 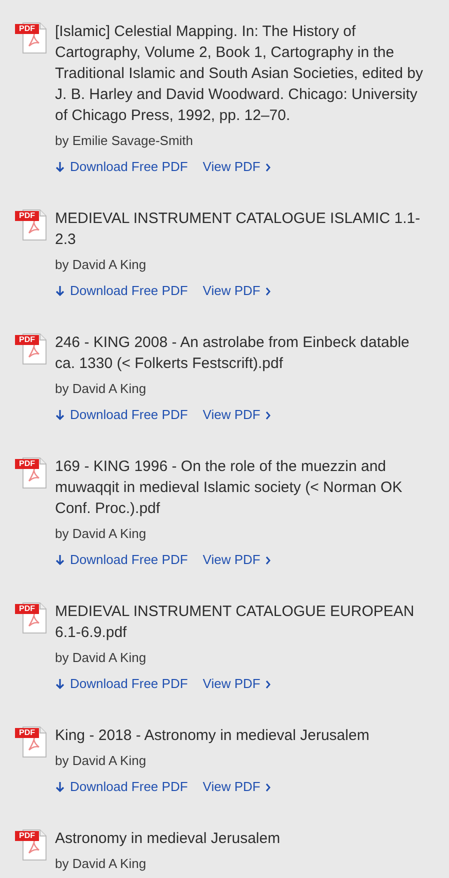 What do you see at coordinates (241, 353) in the screenshot?
I see `document-title: 246 - KING 2008 - An astrolabe from Einbeck datable ca. 1330 (< Folkerts Festscrift).pdf` at bounding box center [241, 353].